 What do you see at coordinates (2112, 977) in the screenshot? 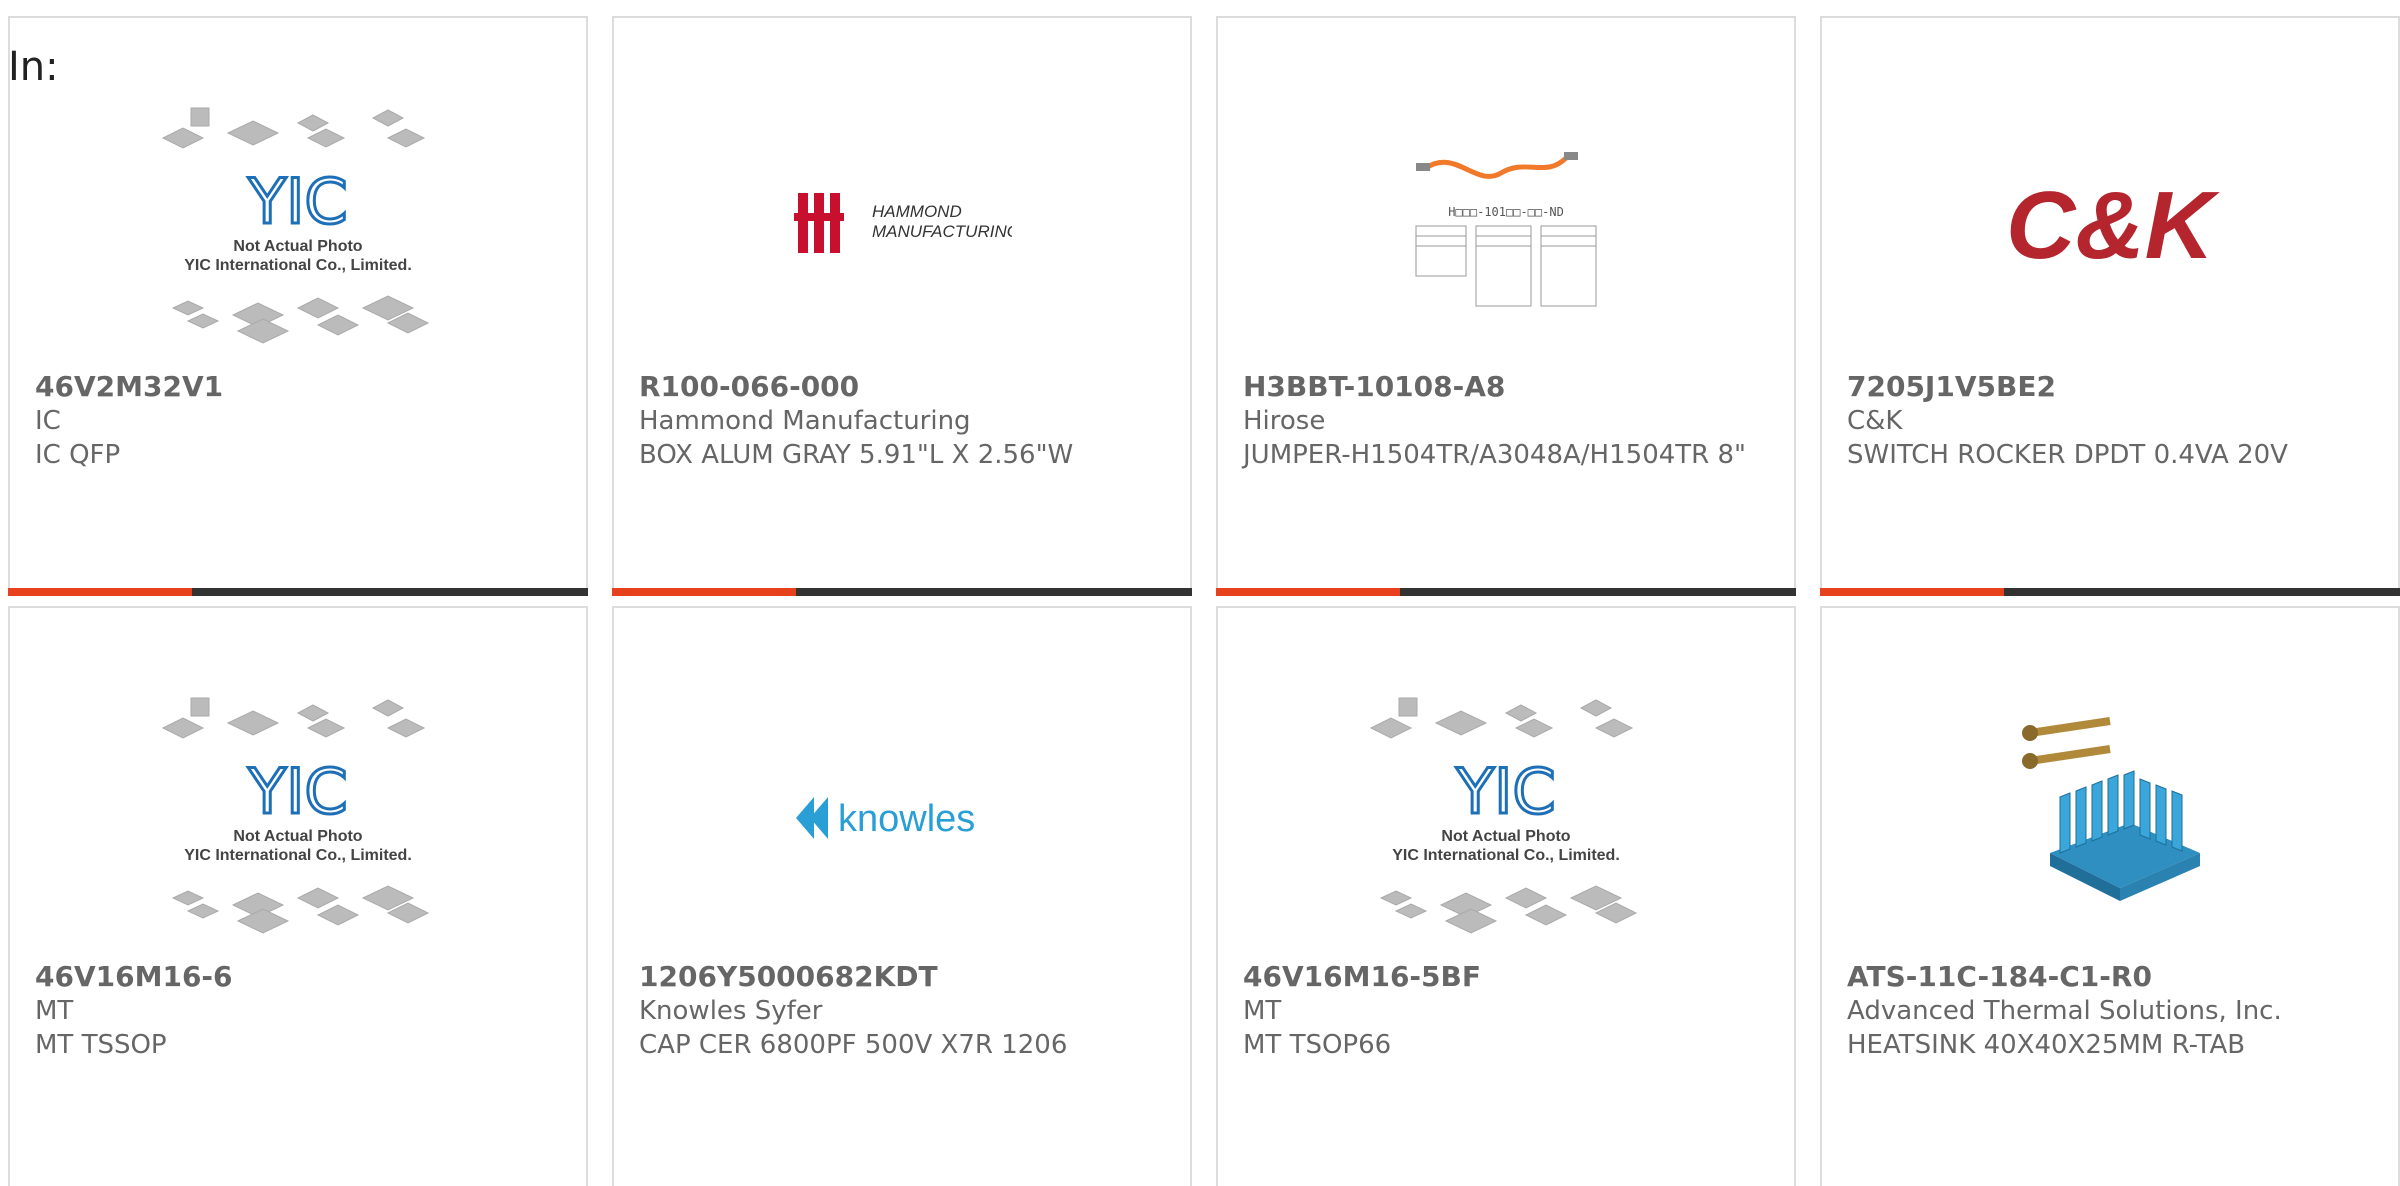
I see `part-number: ATS-11C-184-C1-R0` at bounding box center [2112, 977].